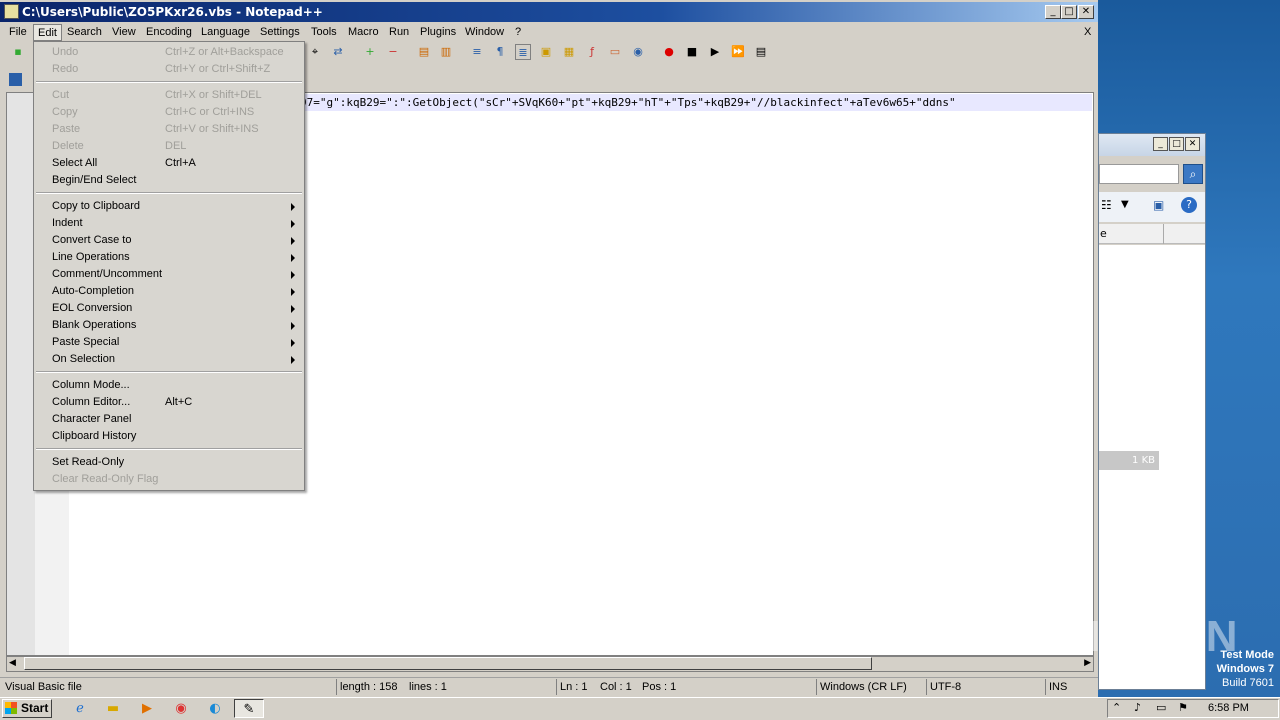  Describe the element at coordinates (761, 52) in the screenshot. I see `save-macro-icon: ▤` at that location.